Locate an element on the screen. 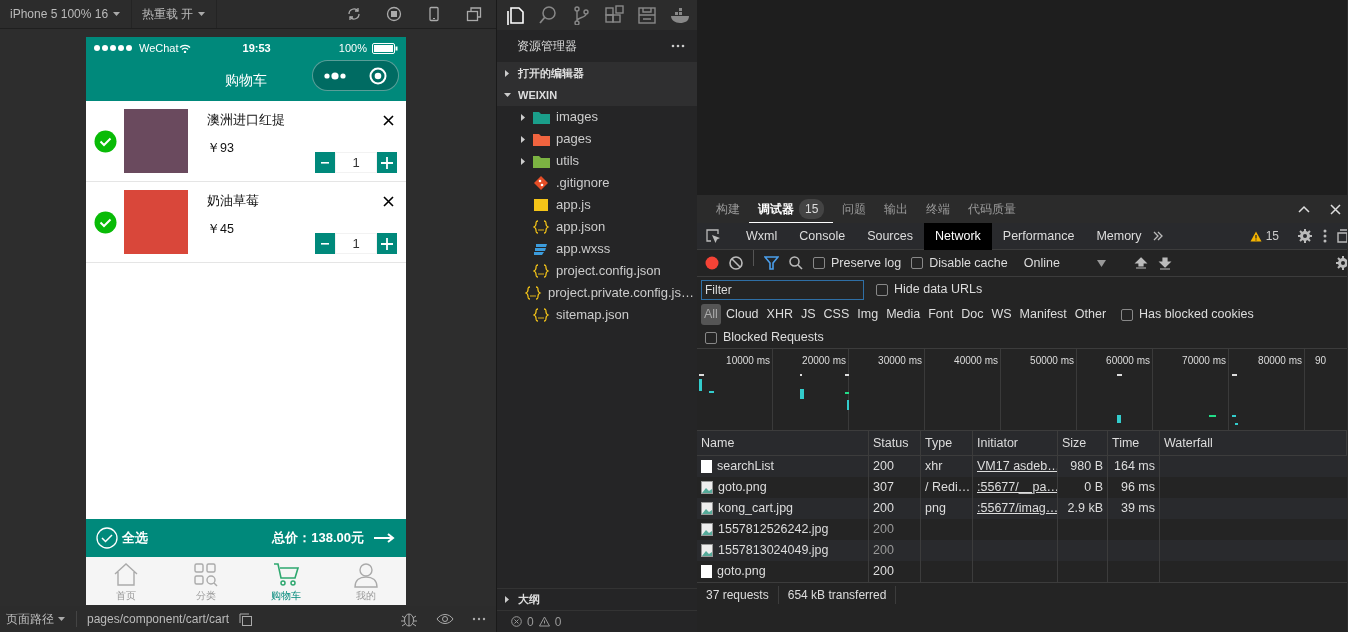 The width and height of the screenshot is (1348, 632). double-chevron-icon is located at coordinates (1157, 236).